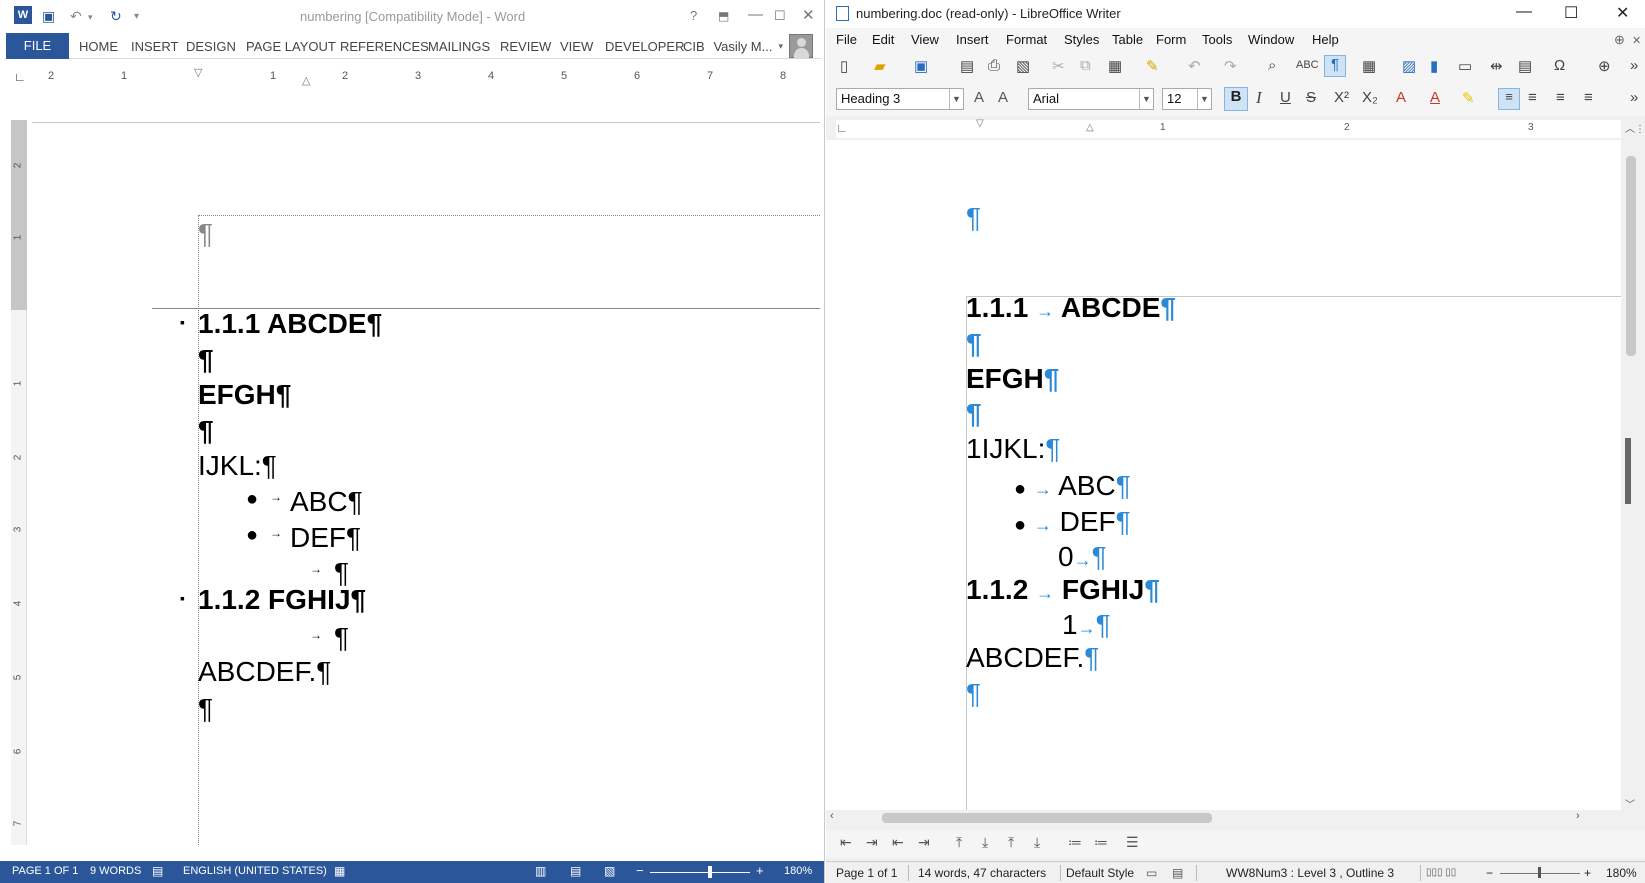  Describe the element at coordinates (1307, 65) in the screenshot. I see `spelling-icon: ABC` at that location.